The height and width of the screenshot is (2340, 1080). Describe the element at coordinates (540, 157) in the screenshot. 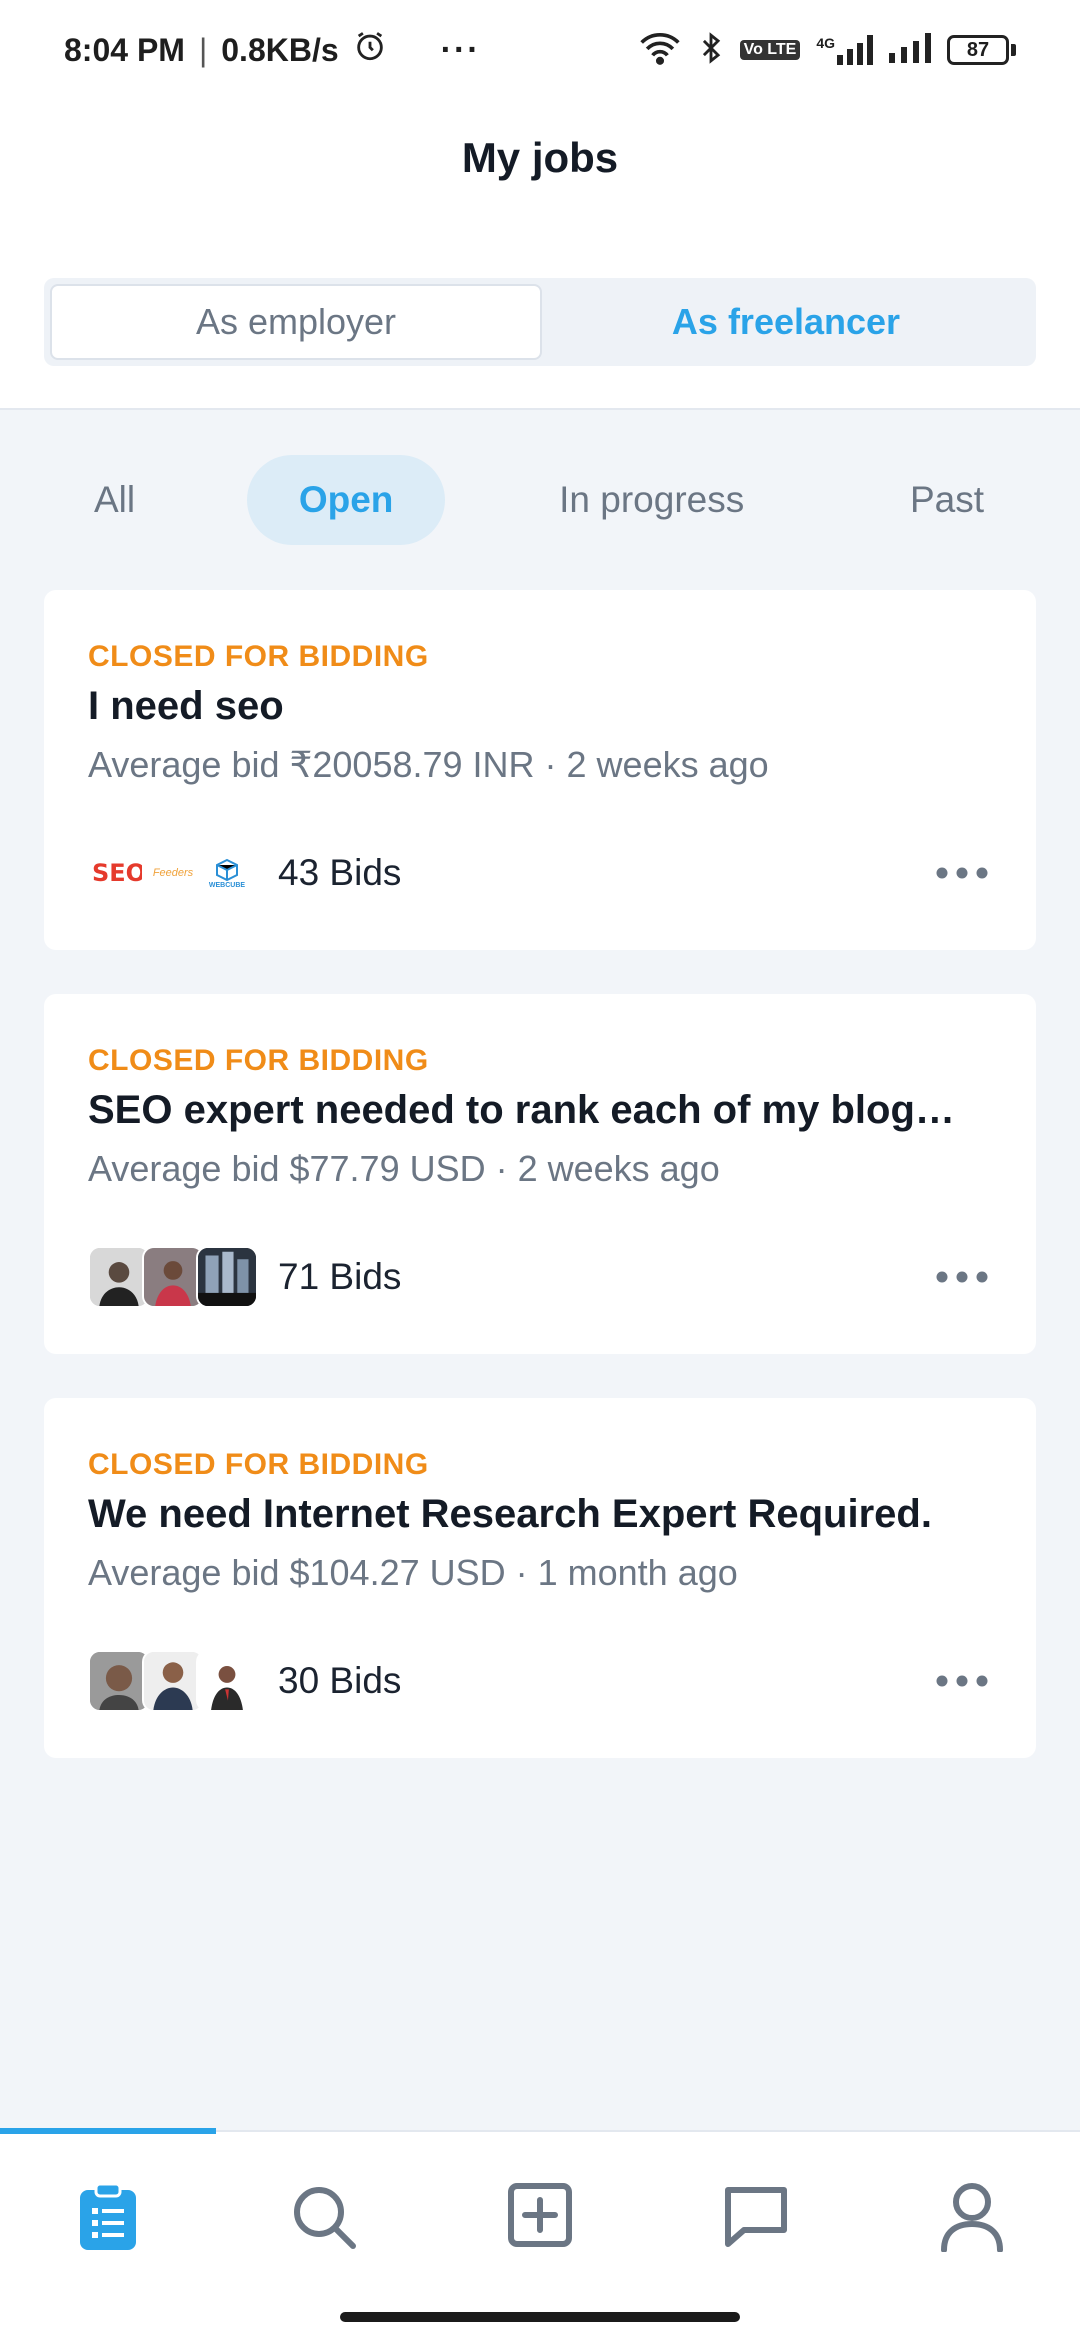

I see `page-title: My jobs` at that location.